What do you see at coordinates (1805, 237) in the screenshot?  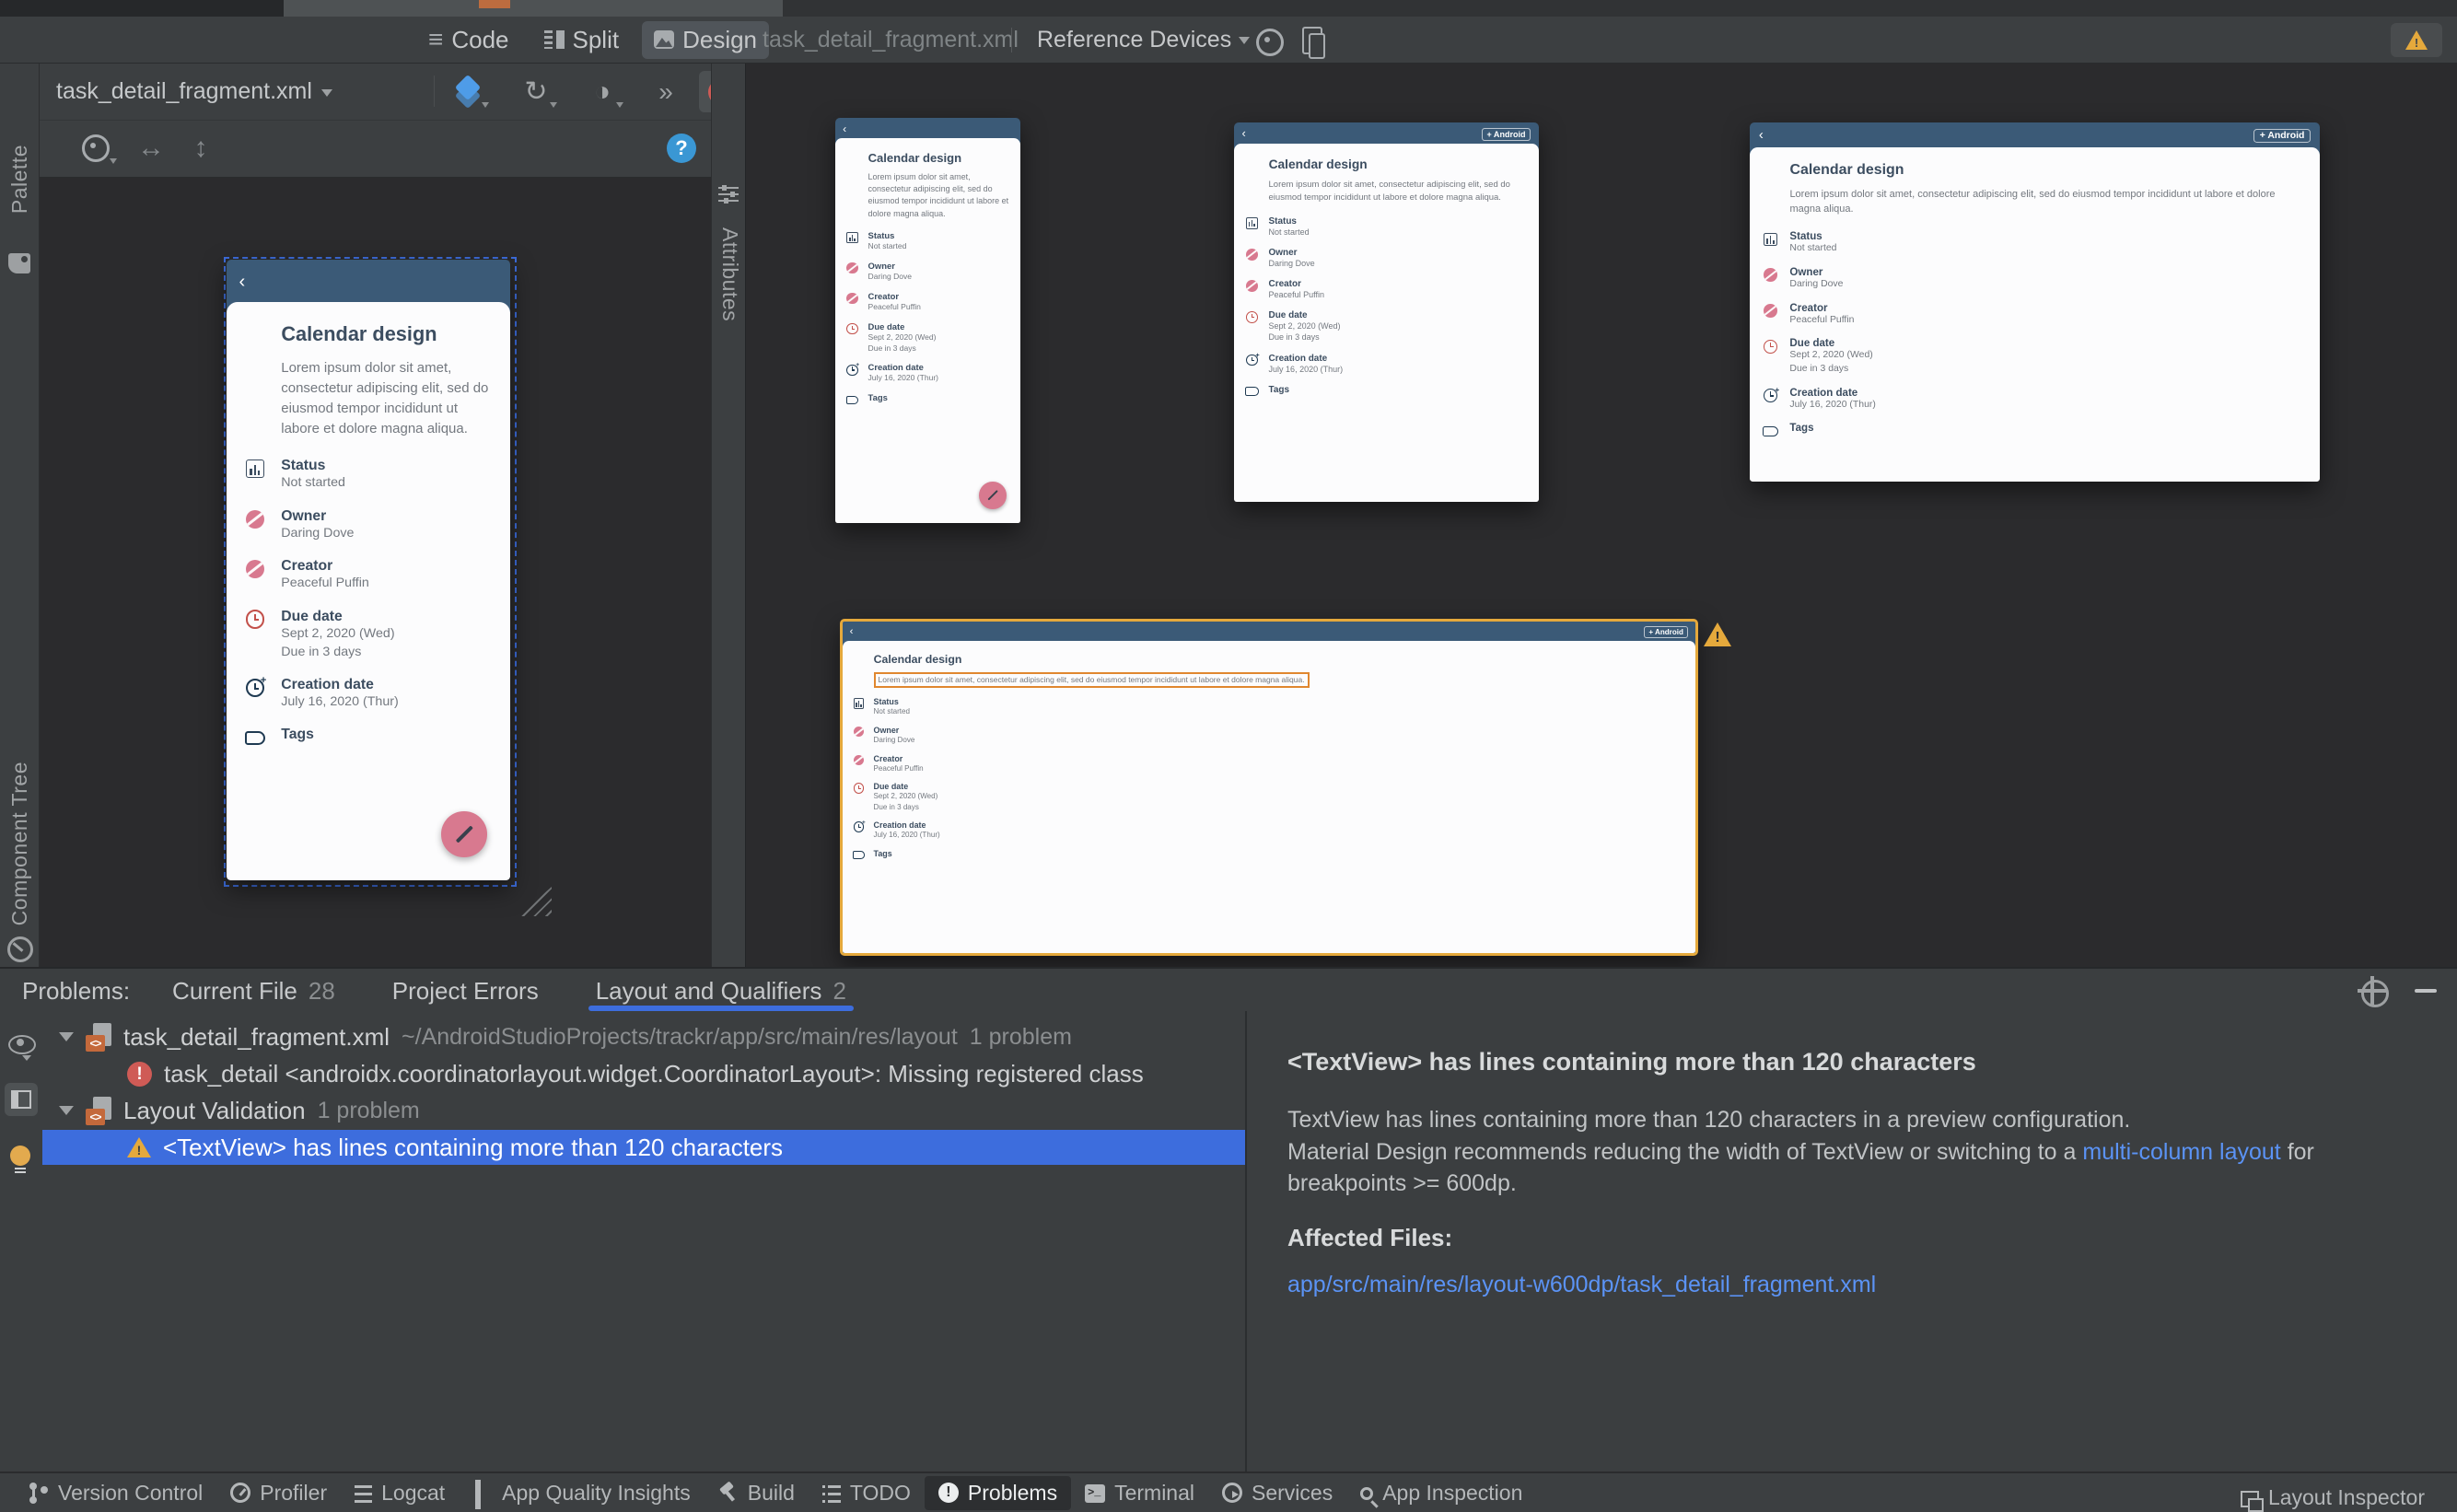 I see `field-label: Status` at bounding box center [1805, 237].